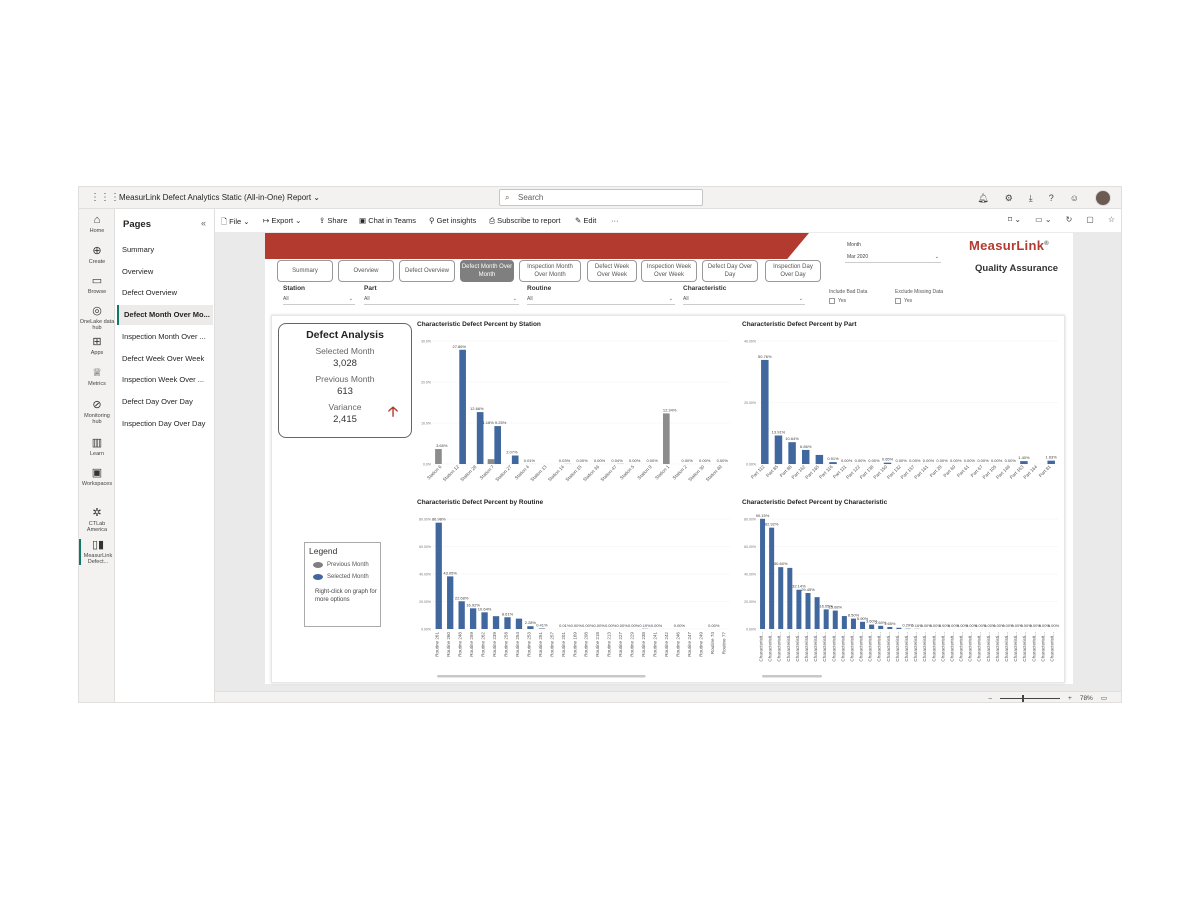 The height and width of the screenshot is (900, 1200). What do you see at coordinates (601, 197) in the screenshot?
I see `search-input: ⌕ Search` at bounding box center [601, 197].